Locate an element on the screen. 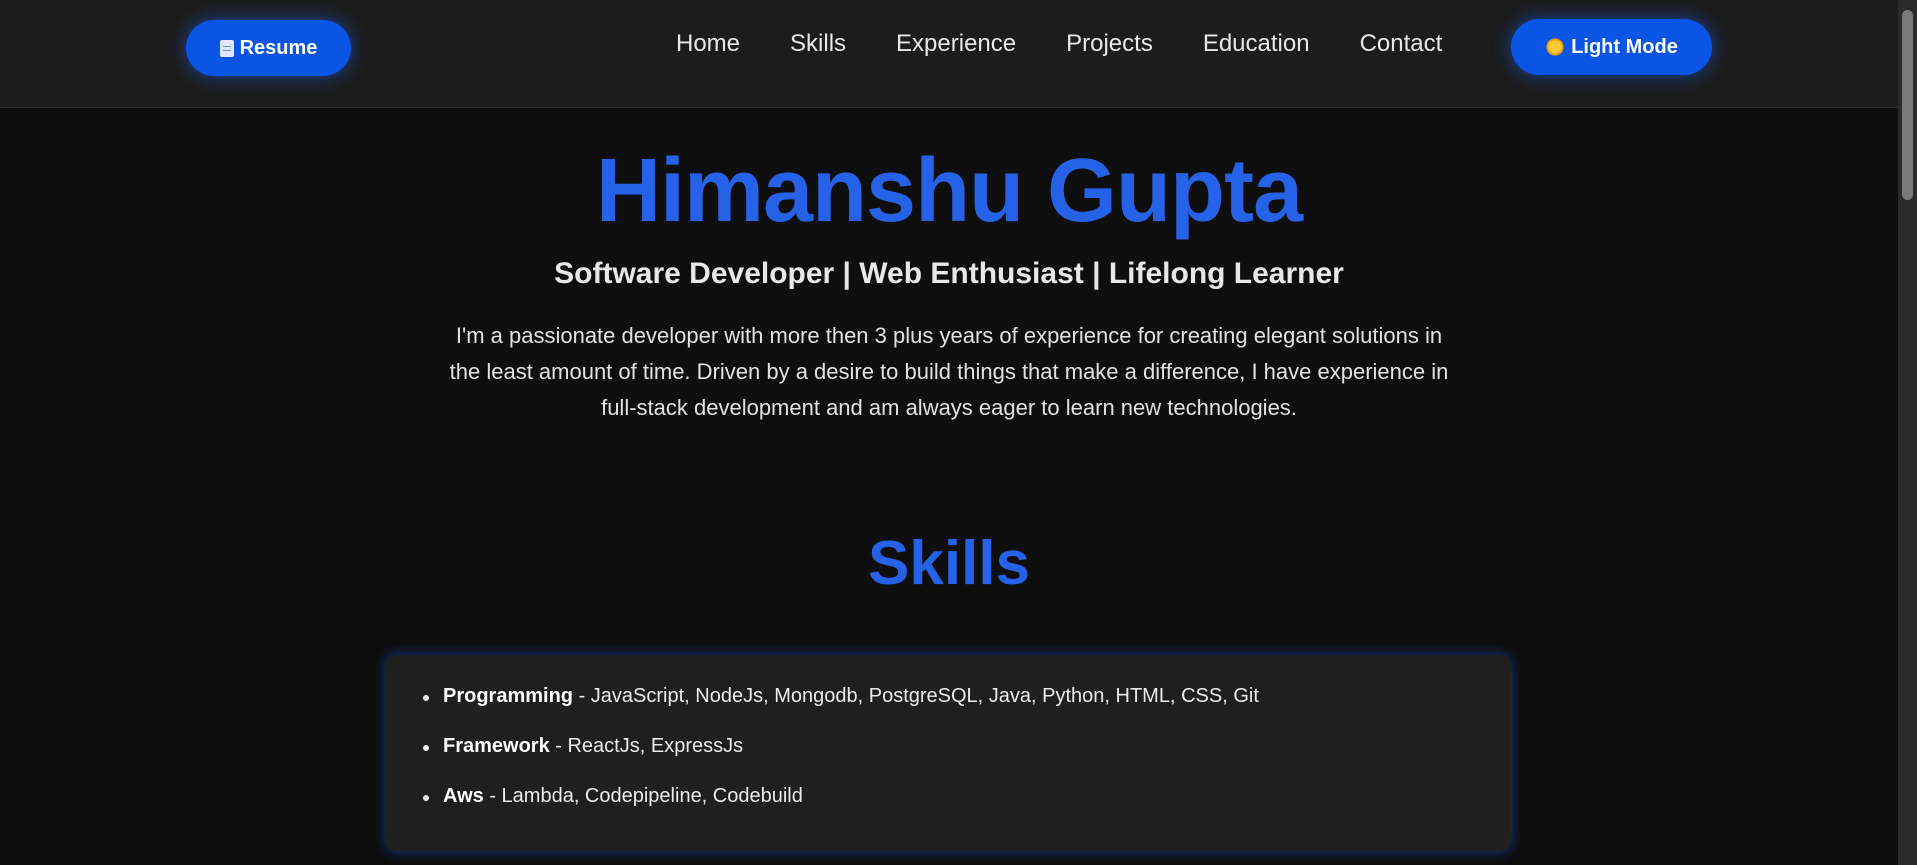 The height and width of the screenshot is (865, 1917). skills-title: Skills is located at coordinates (949, 563).